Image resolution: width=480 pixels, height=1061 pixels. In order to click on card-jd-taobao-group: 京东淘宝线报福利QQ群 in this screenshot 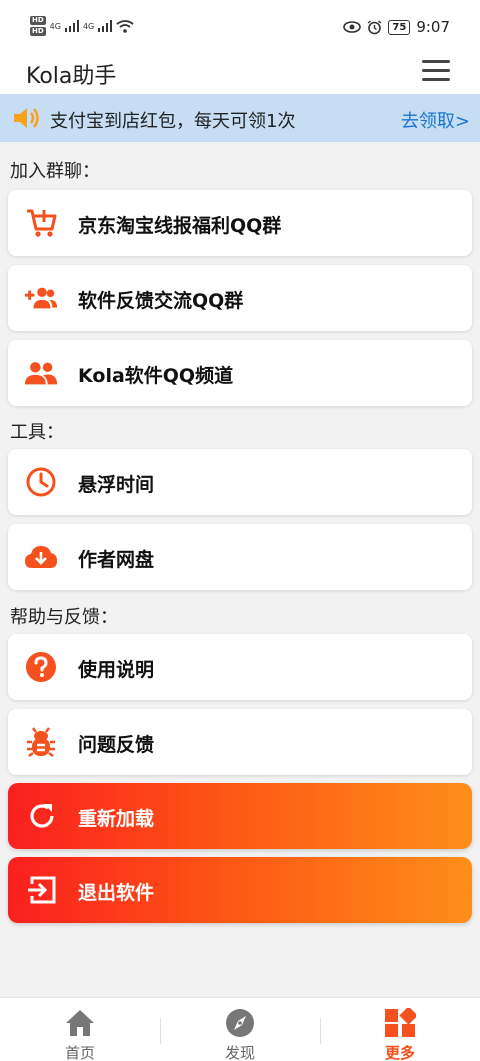, I will do `click(240, 223)`.